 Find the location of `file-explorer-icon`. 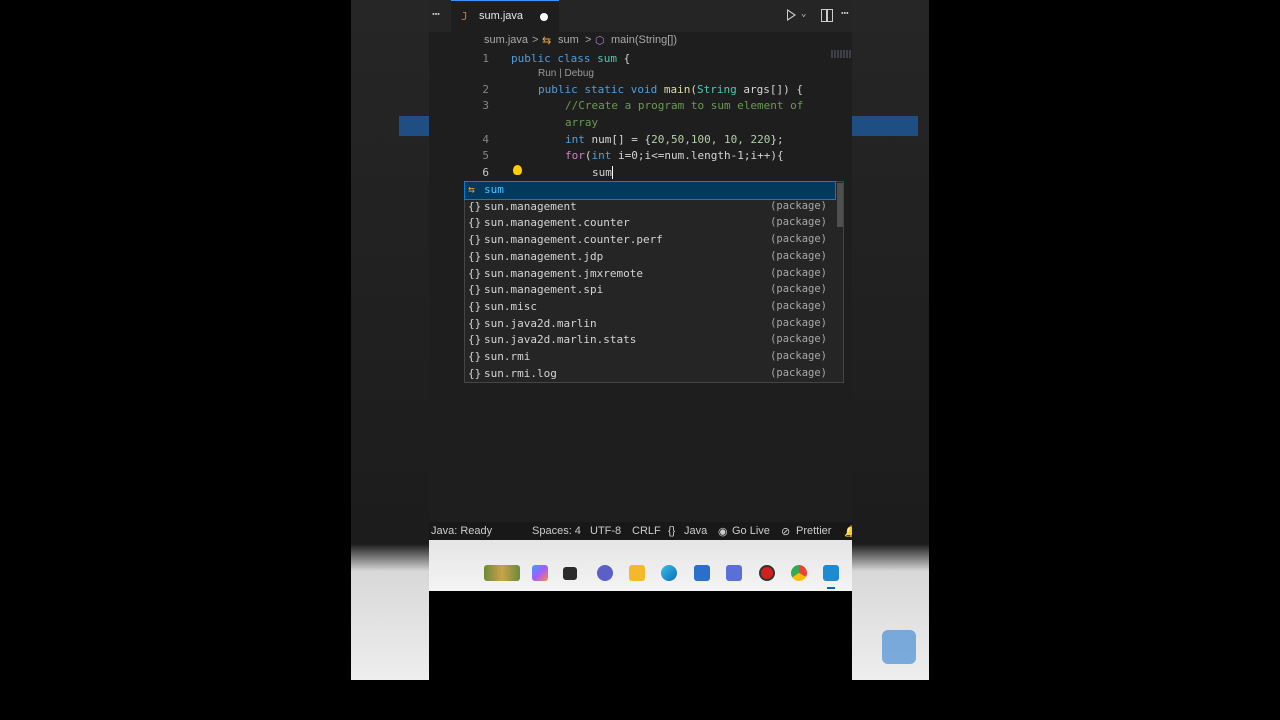

file-explorer-icon is located at coordinates (637, 573).